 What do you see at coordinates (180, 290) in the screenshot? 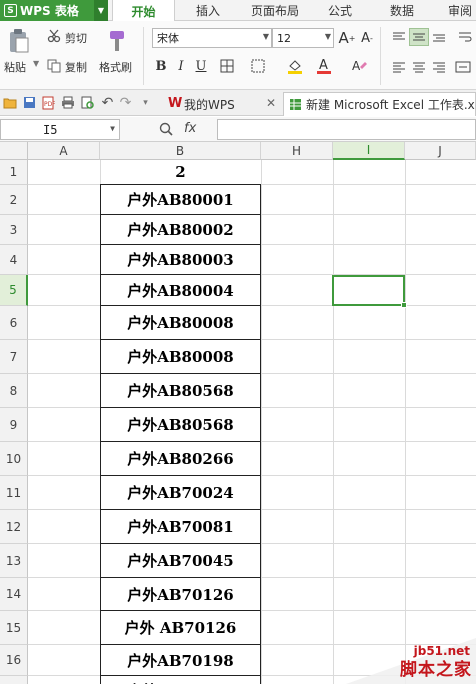
I see `cell-b5: 户外AB80004` at bounding box center [180, 290].